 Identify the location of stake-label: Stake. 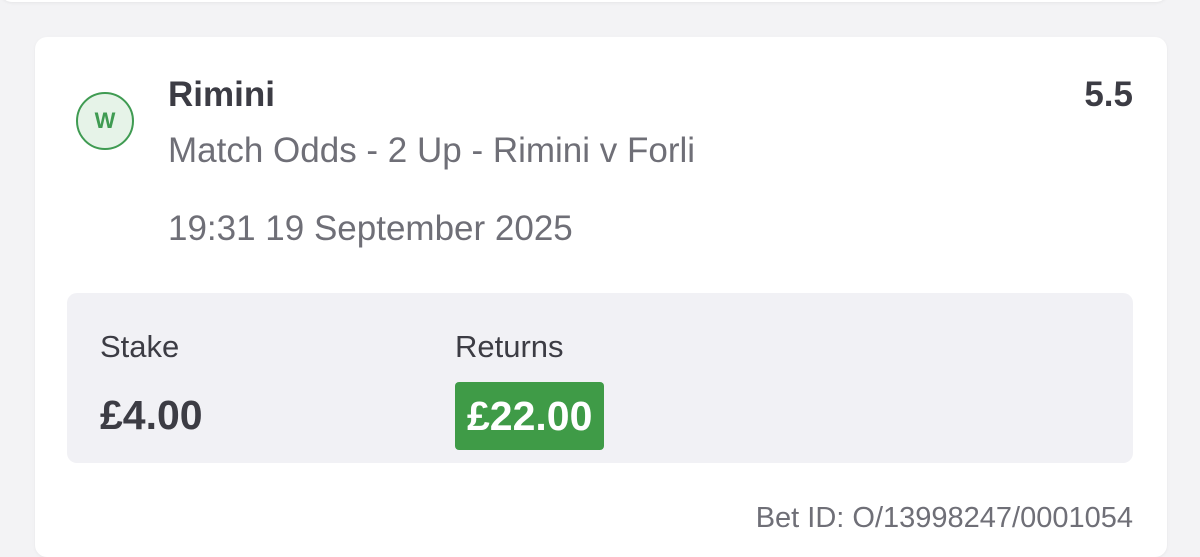
(140, 346).